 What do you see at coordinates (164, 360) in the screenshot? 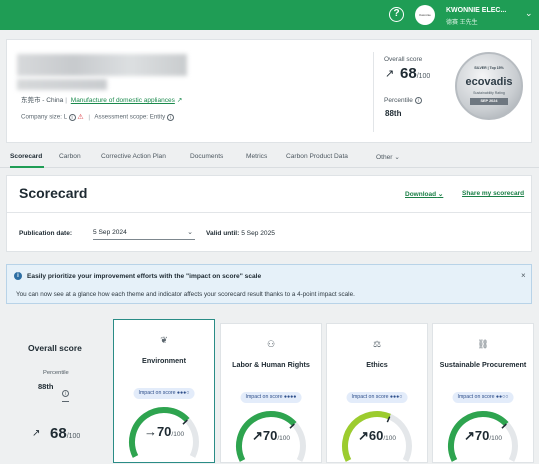
I see `theme-name: Environment` at bounding box center [164, 360].